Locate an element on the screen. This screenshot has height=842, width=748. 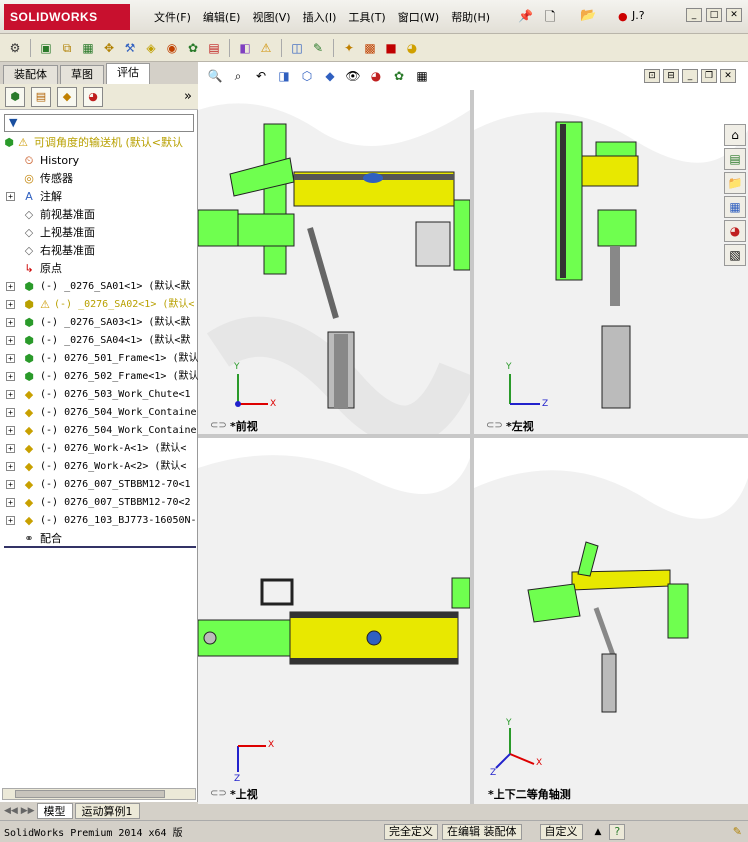
property-manager-icon: ▤ is located at coordinates (41, 96).